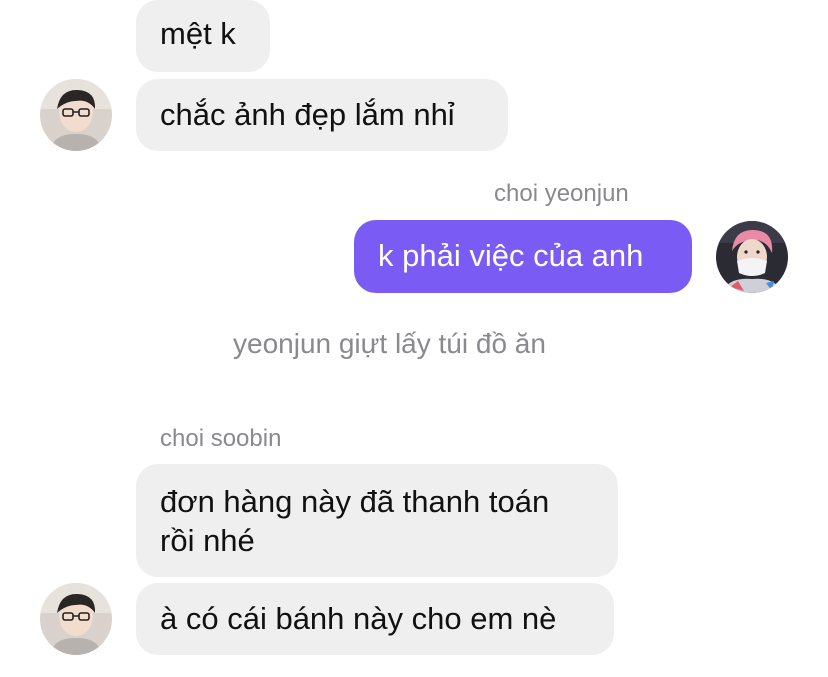  I want to click on message-bubble-incoming: à có cái bánh này cho em nè, so click(375, 619).